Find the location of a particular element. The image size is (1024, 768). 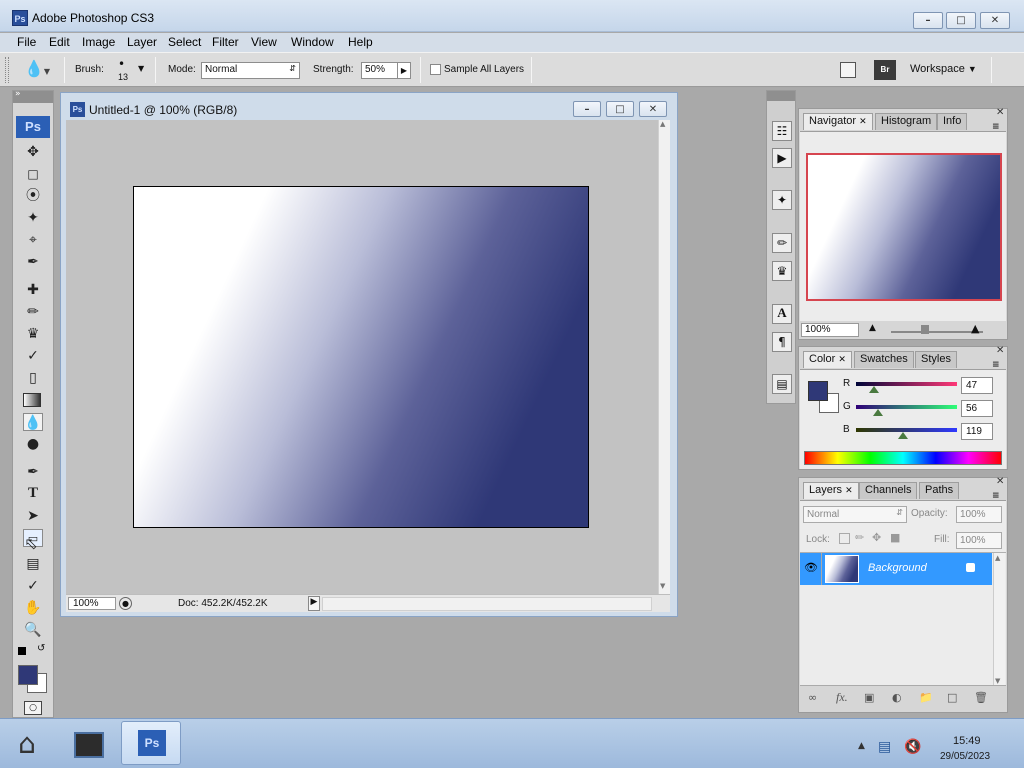

r-slider-thumb is located at coordinates (874, 389).